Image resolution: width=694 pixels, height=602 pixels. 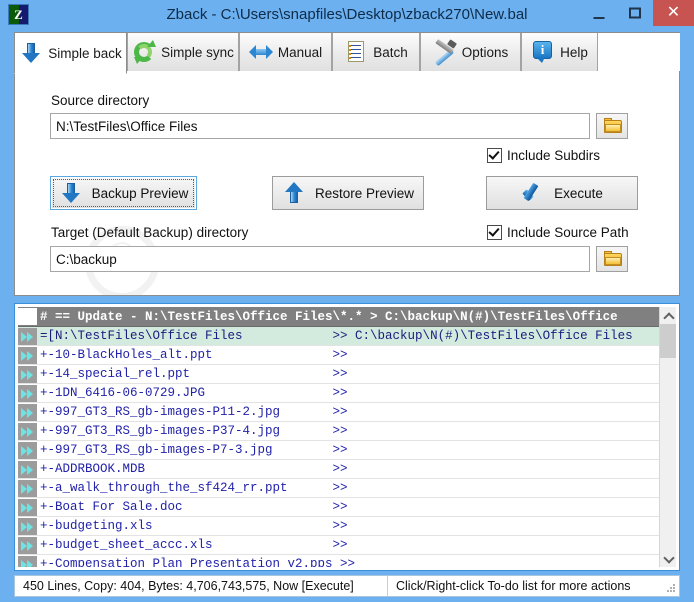 I want to click on include-source-path-checkbox: Include Source Path, so click(x=558, y=232).